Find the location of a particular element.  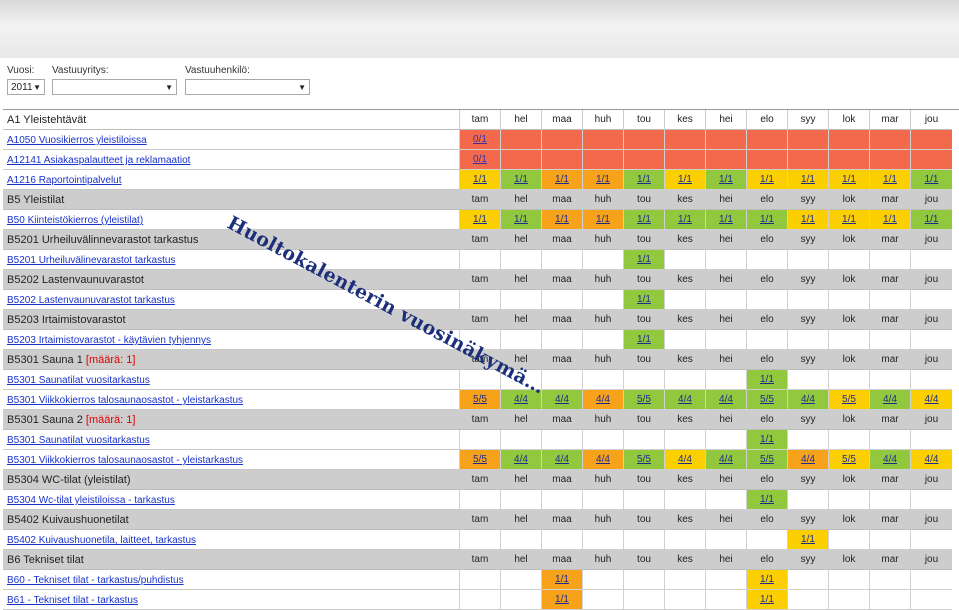

task-link: B61 - Tekniset tilat - tarkastus is located at coordinates (72, 600).